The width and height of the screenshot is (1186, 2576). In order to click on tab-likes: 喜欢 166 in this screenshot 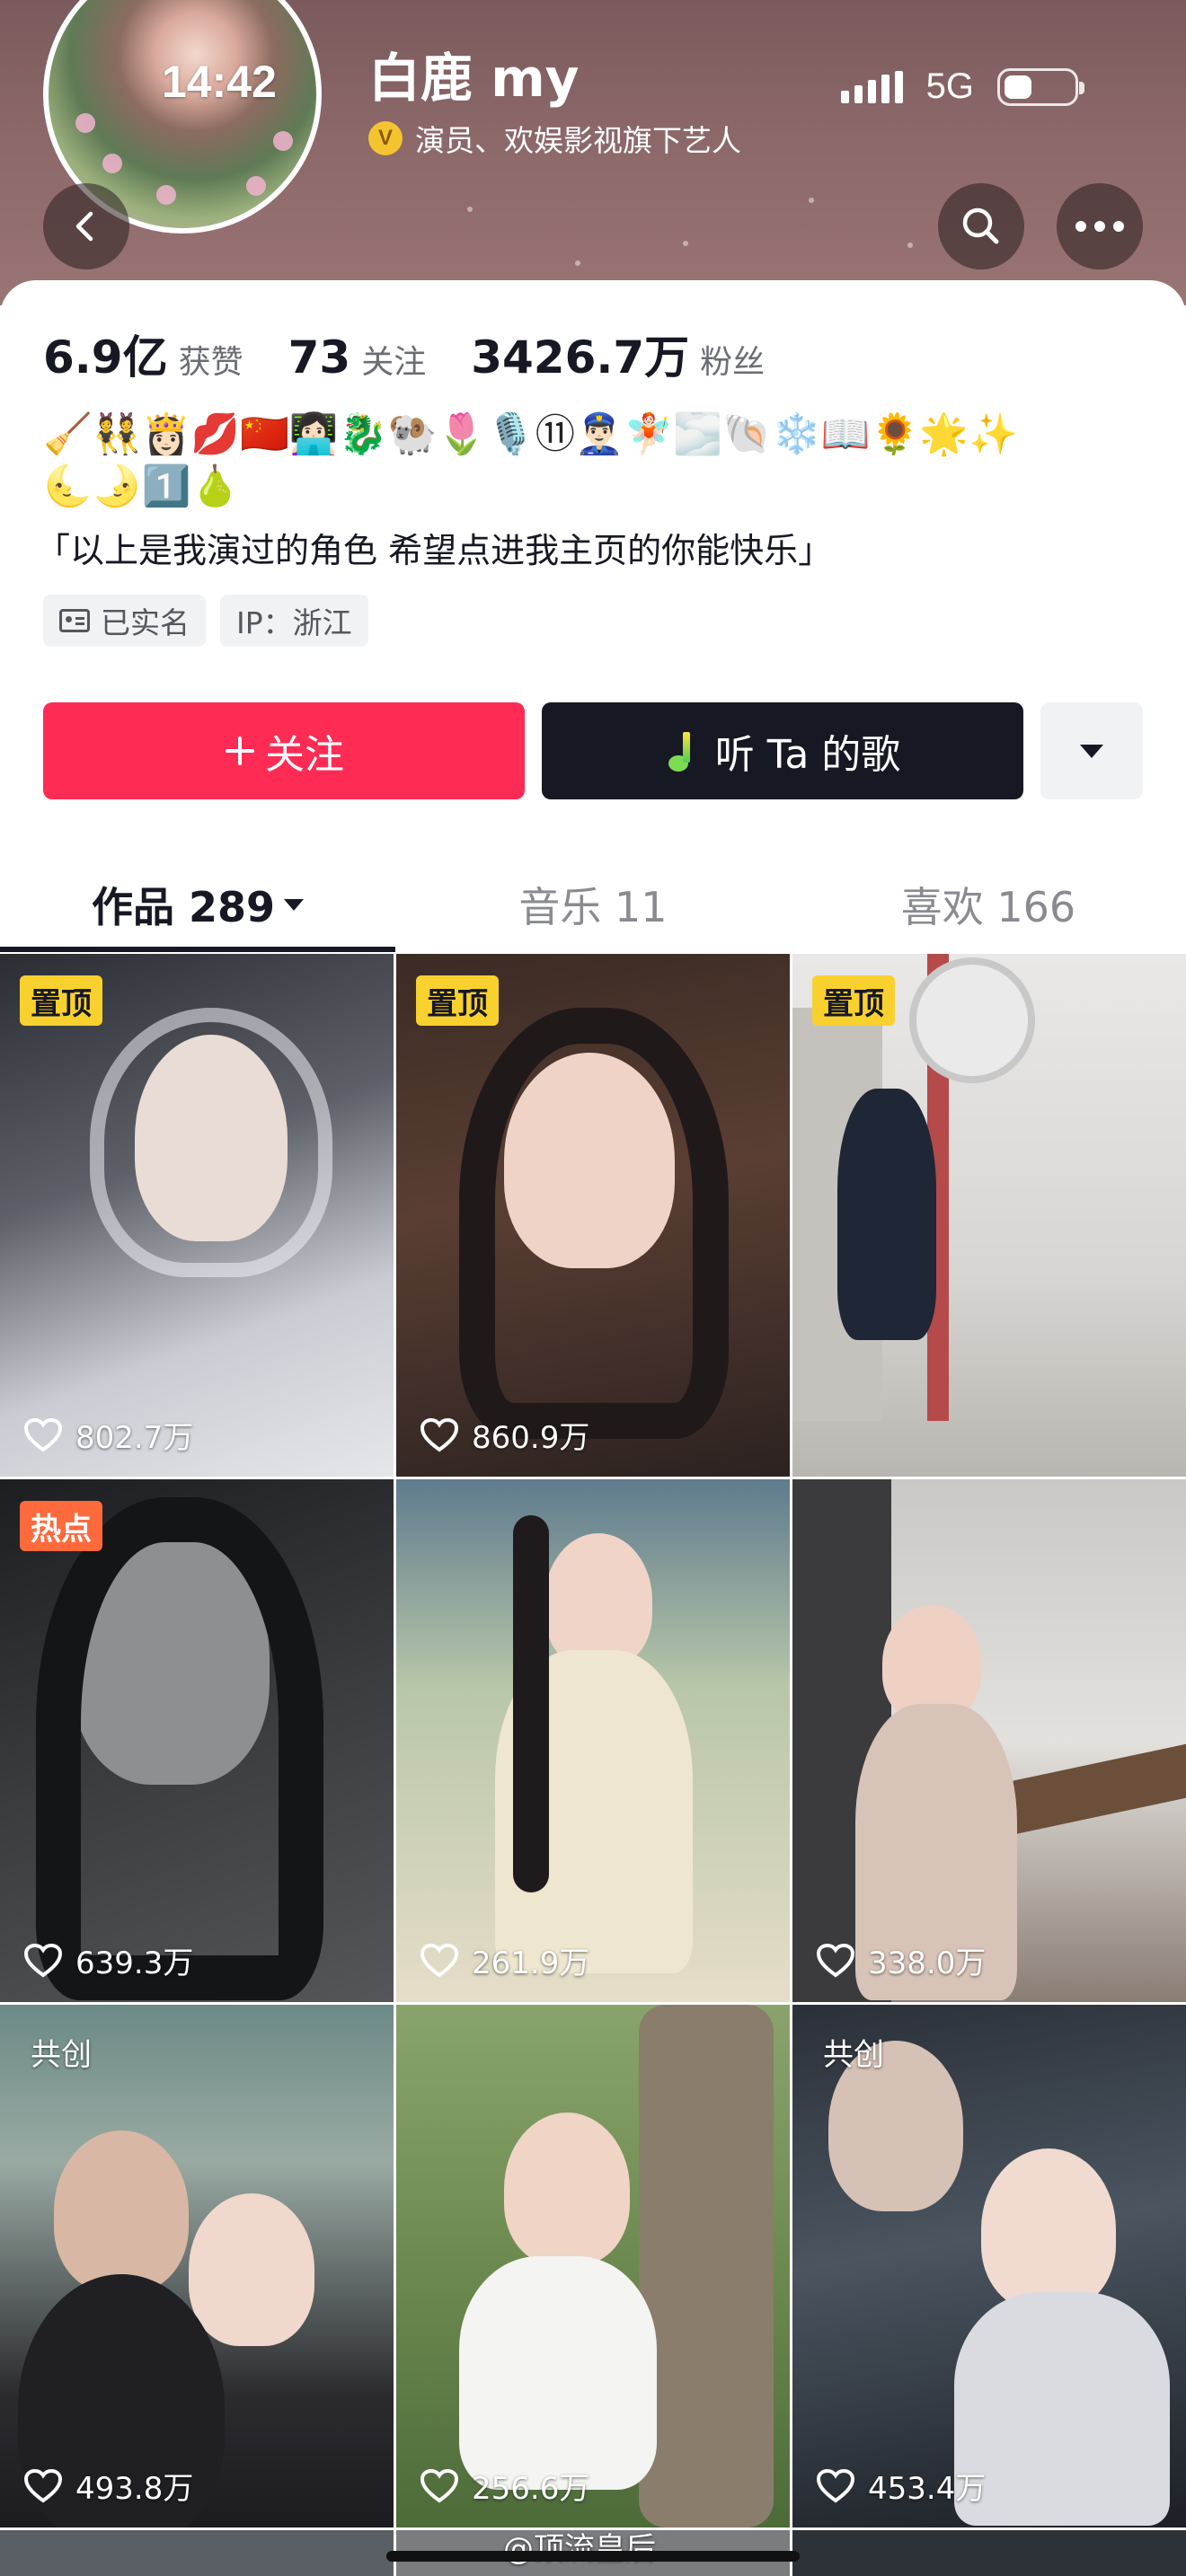, I will do `click(988, 904)`.